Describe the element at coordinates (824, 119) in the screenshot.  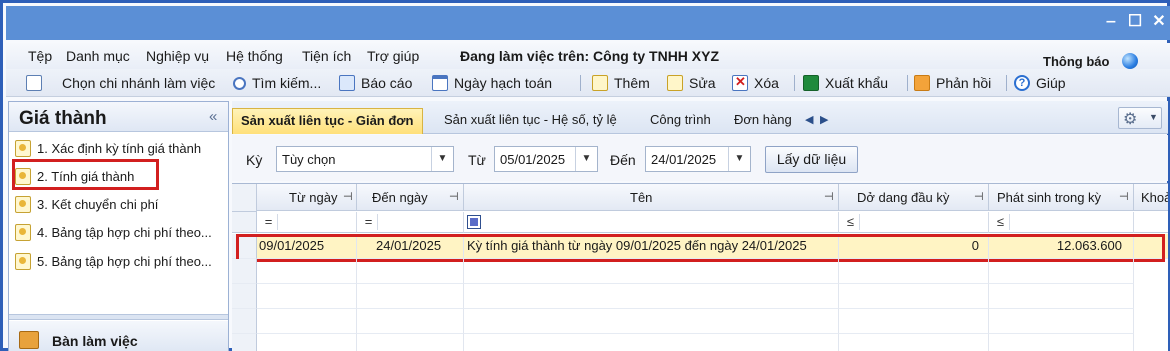
I see `tab-next-icon: ▶` at that location.